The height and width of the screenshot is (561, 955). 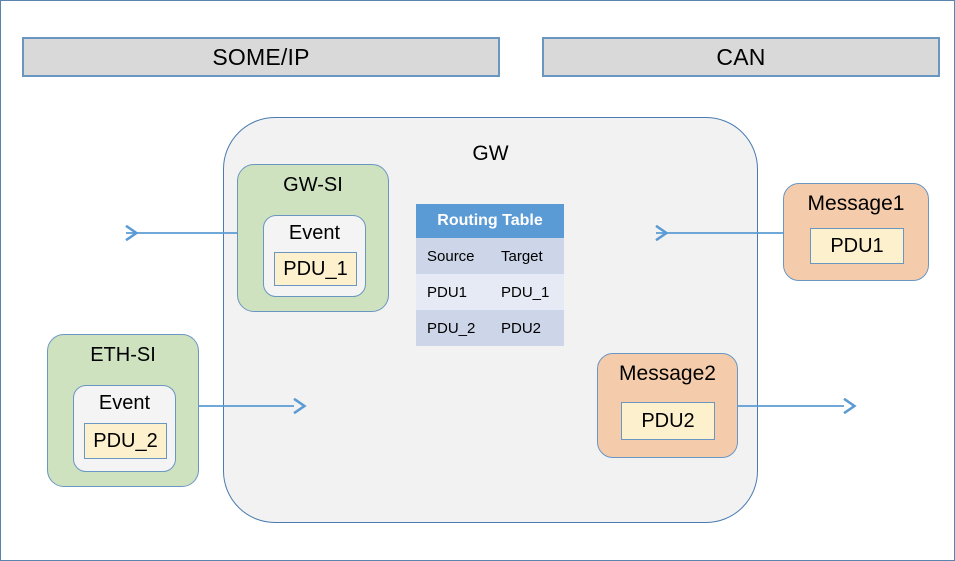 I want to click on routing-table-cell-target: PDU2, so click(x=527, y=328).